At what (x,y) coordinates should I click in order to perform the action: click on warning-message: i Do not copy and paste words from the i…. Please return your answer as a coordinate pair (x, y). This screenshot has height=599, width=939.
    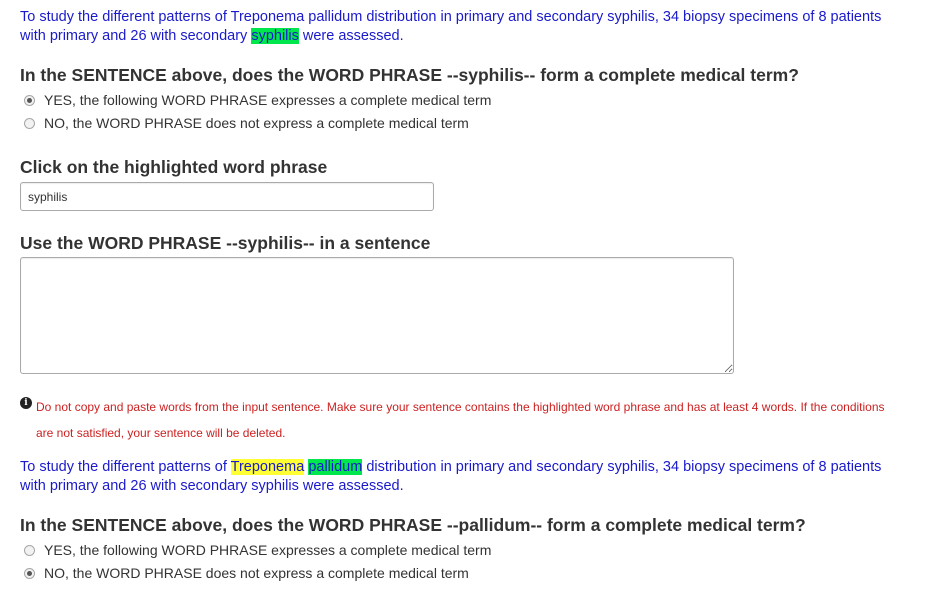
    Looking at the image, I should click on (460, 420).